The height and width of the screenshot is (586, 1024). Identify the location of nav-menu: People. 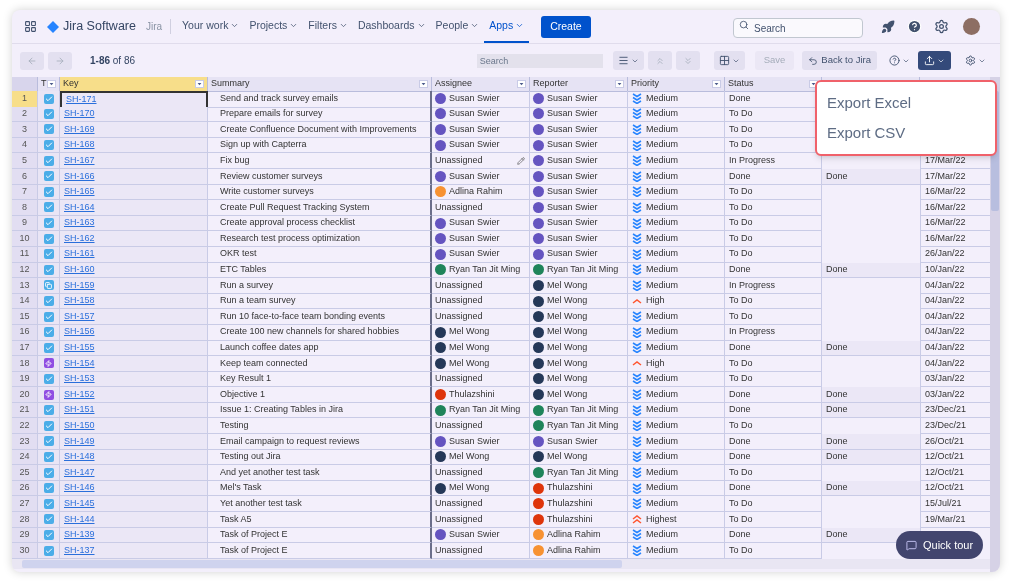
(457, 26).